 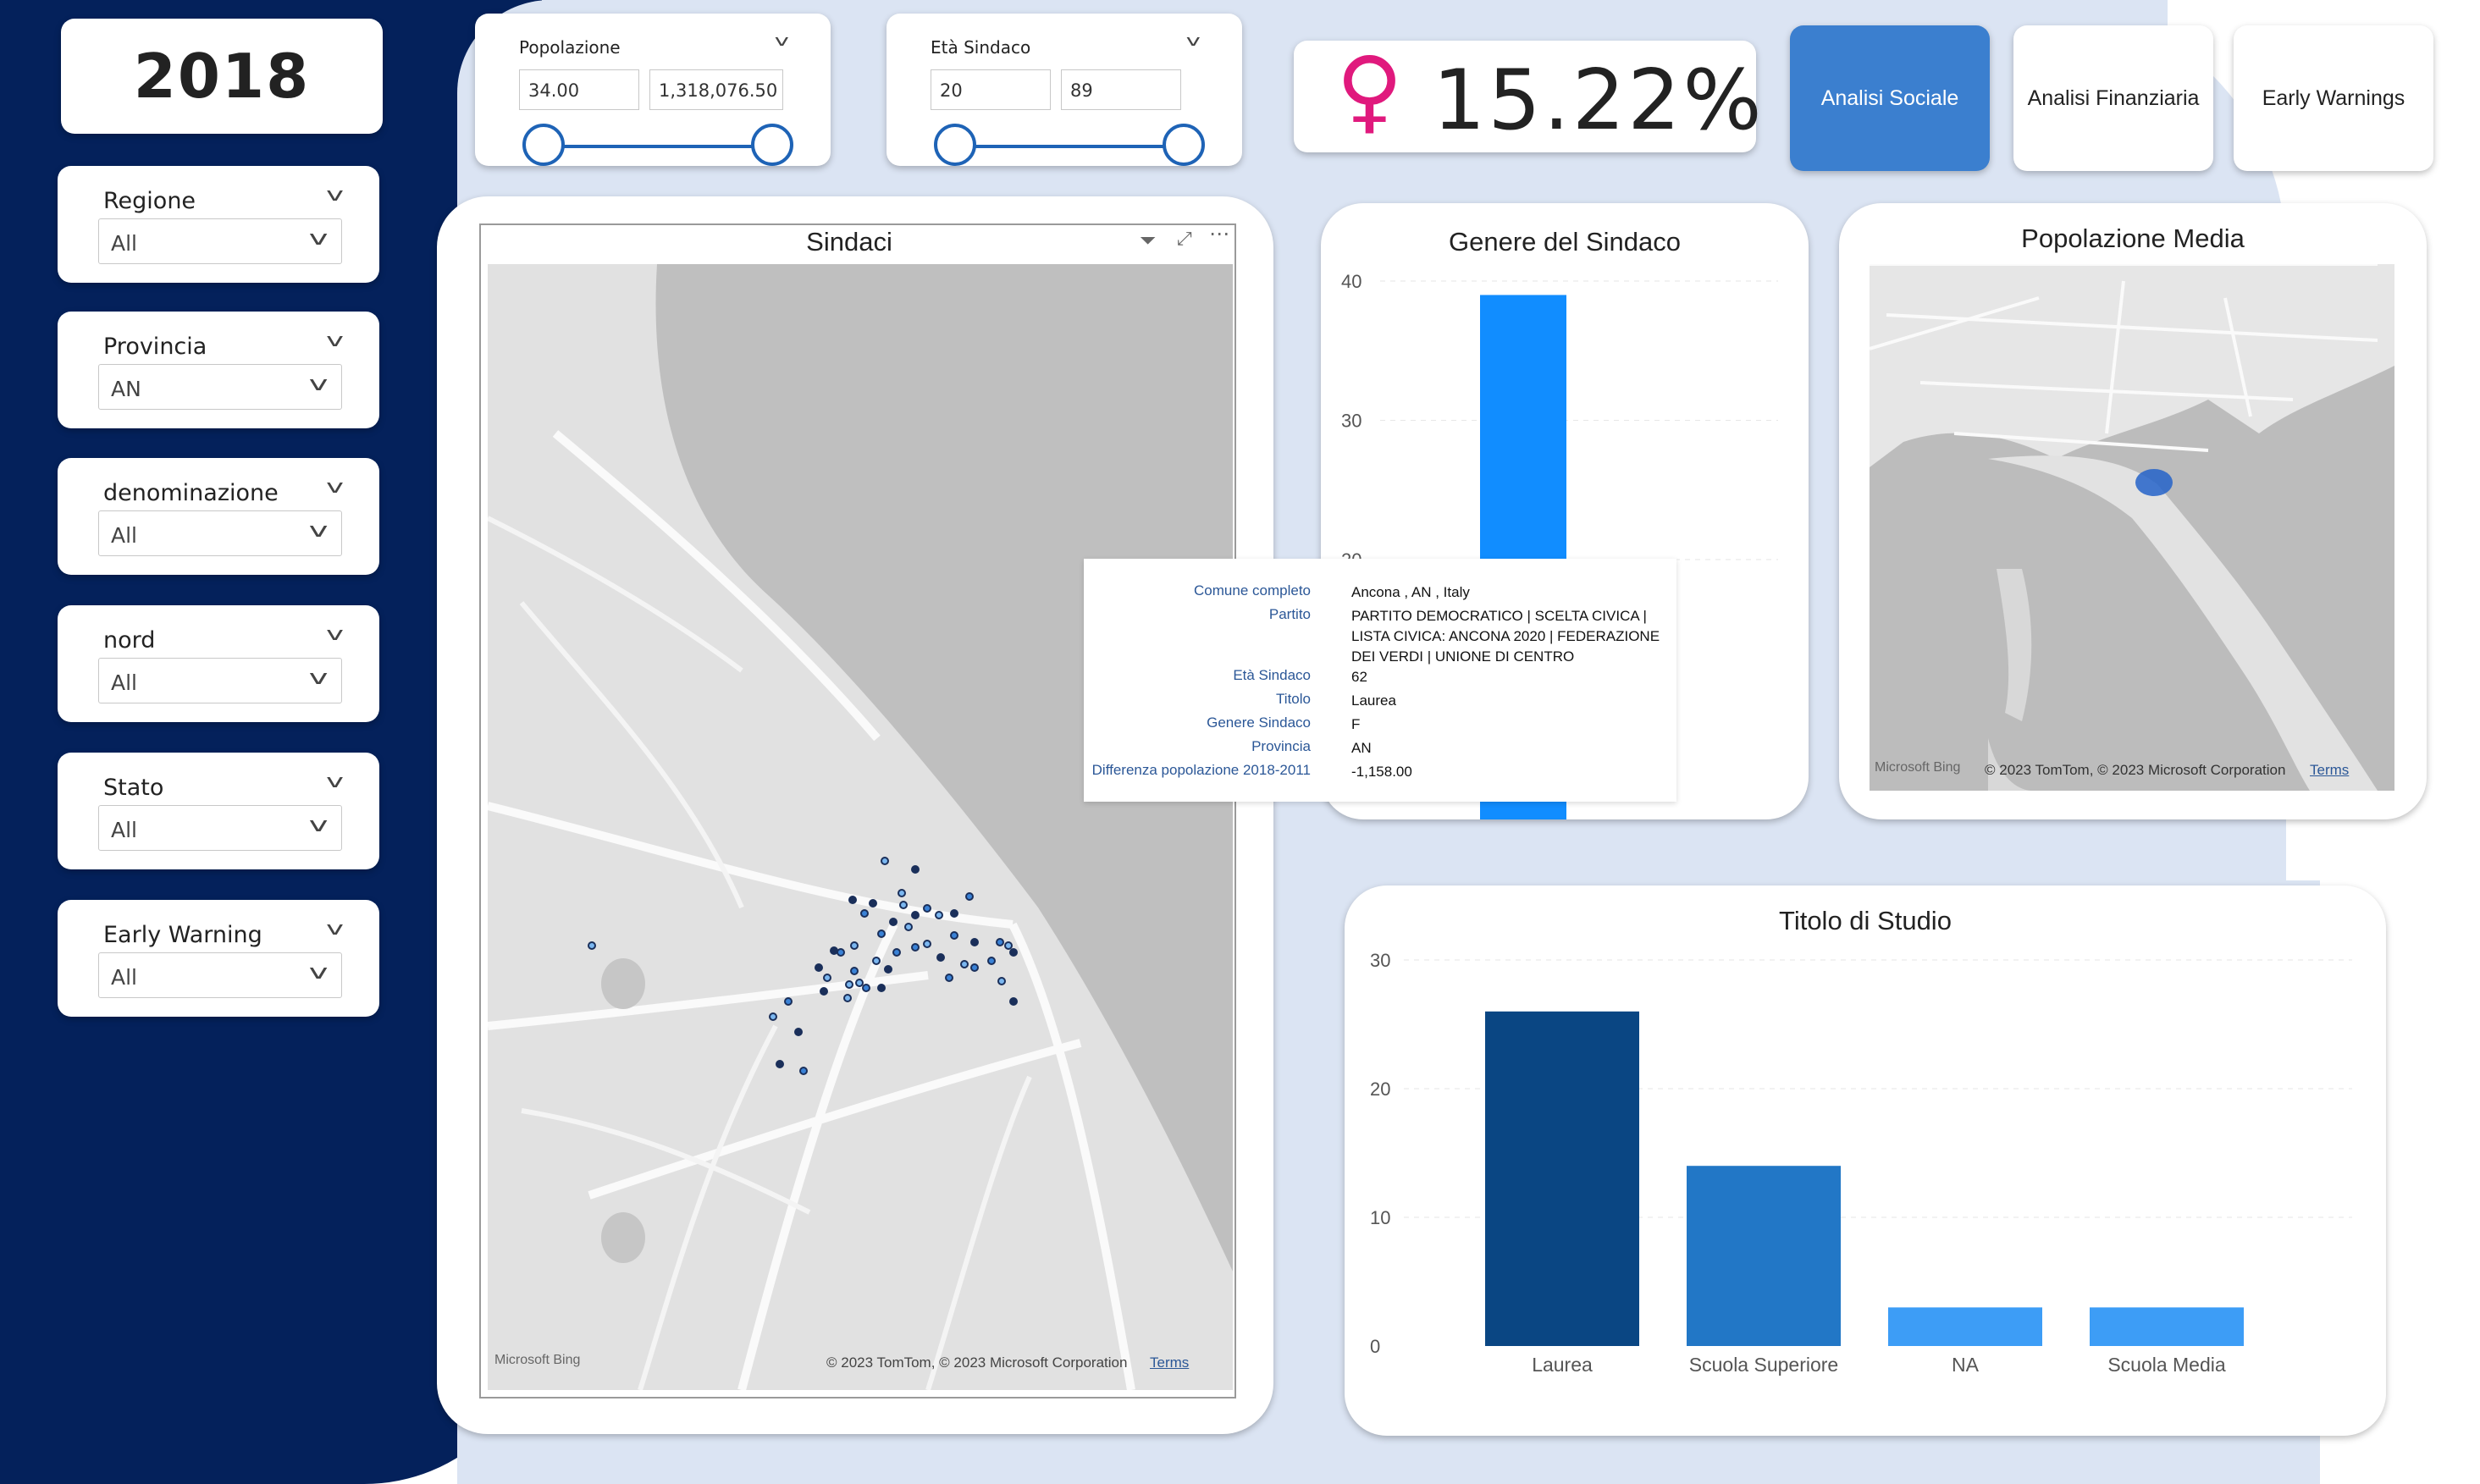 I want to click on slicer-label: nord, so click(x=130, y=640).